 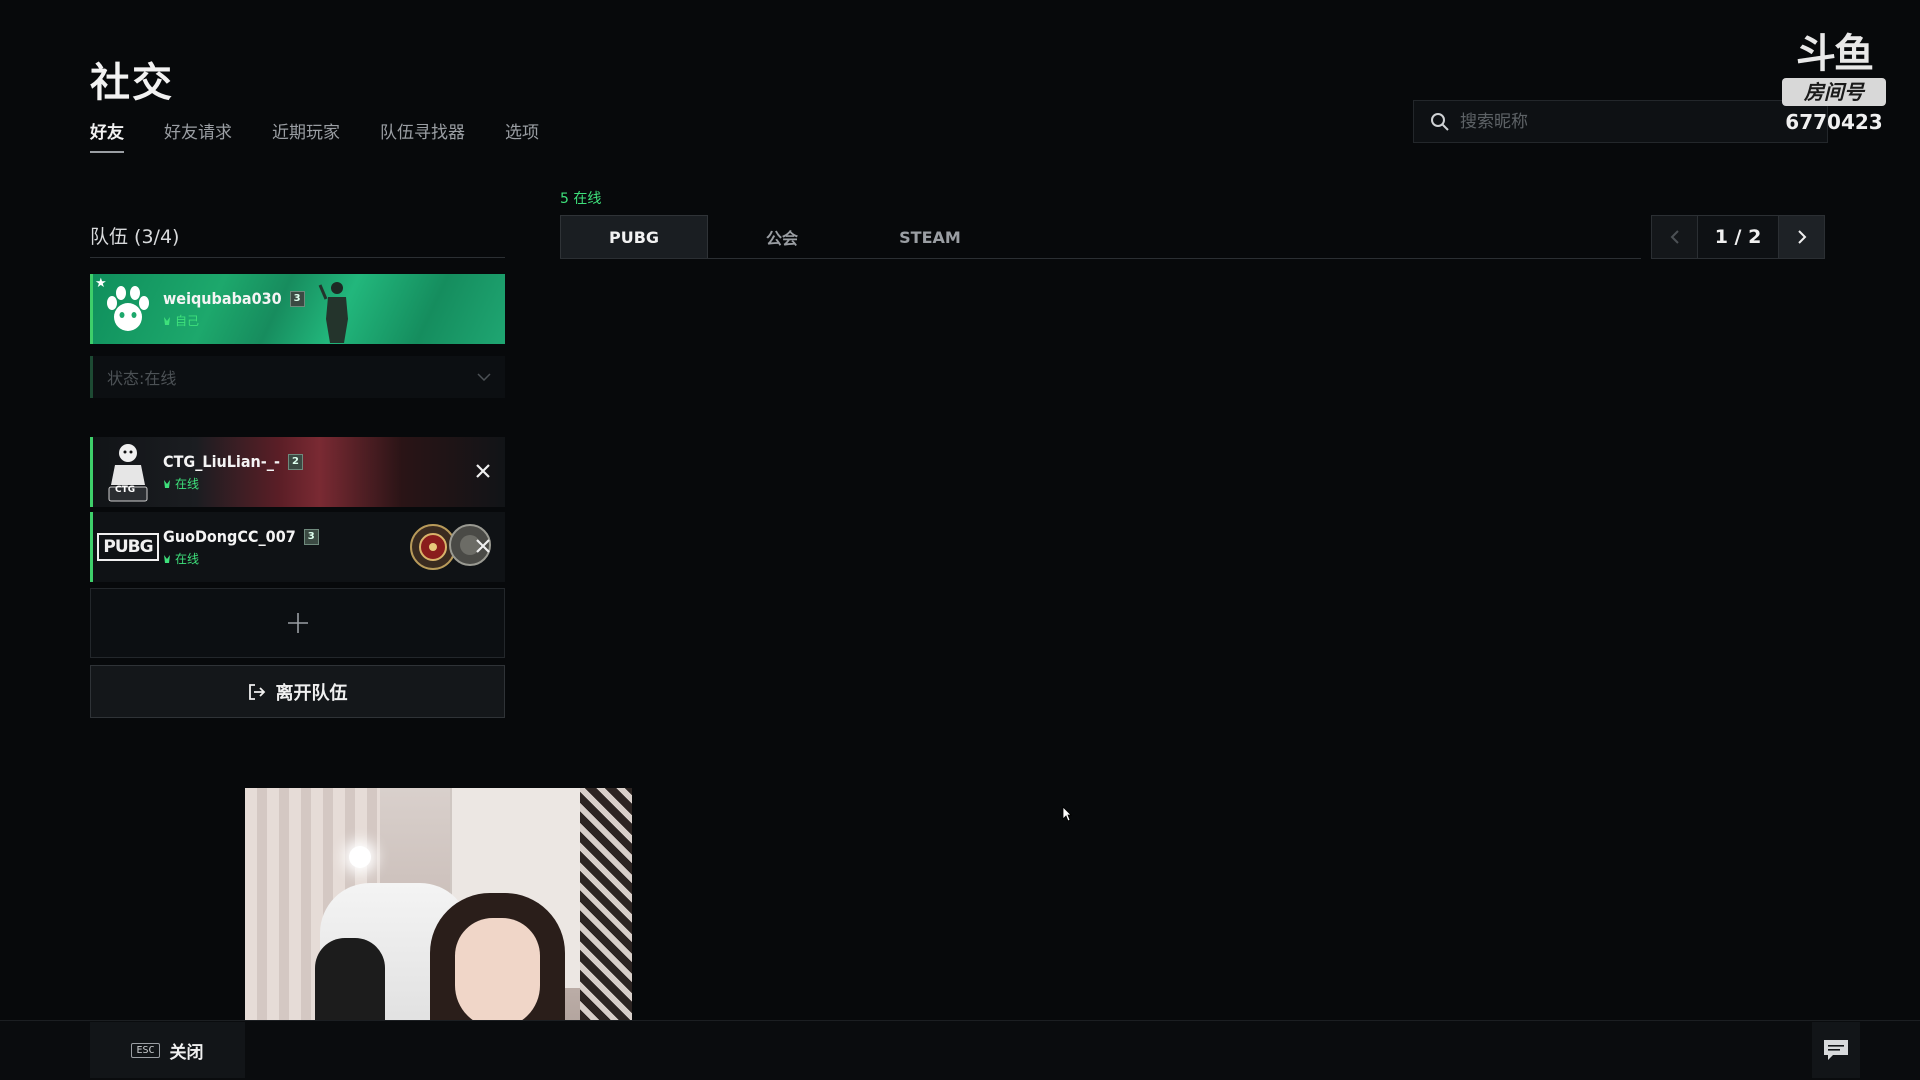 I want to click on mouse-cursor-icon, so click(x=1067, y=814).